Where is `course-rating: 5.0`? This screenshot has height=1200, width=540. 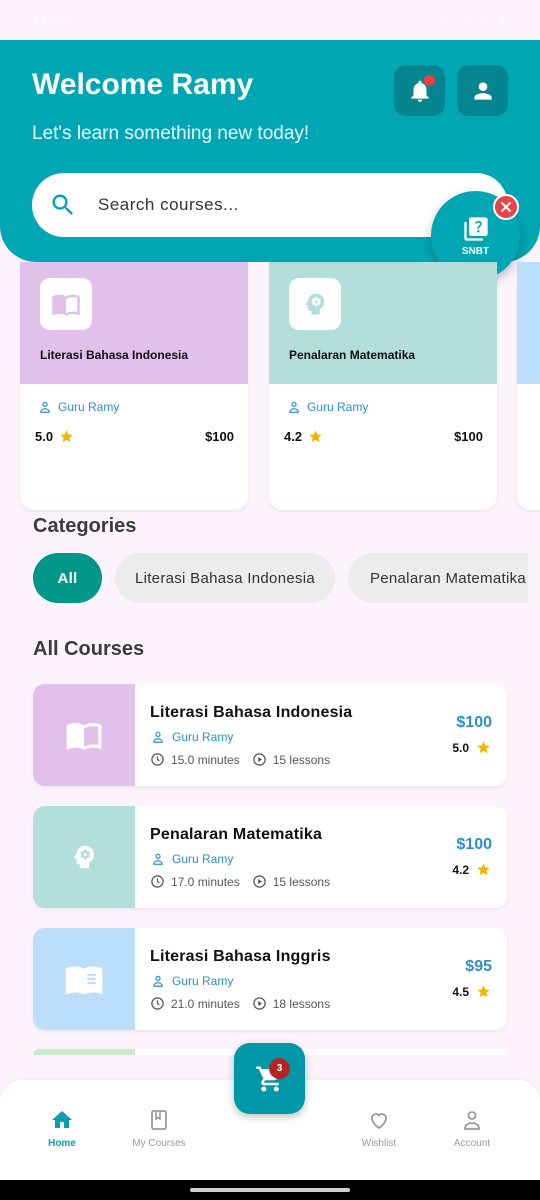 course-rating: 5.0 is located at coordinates (471, 747).